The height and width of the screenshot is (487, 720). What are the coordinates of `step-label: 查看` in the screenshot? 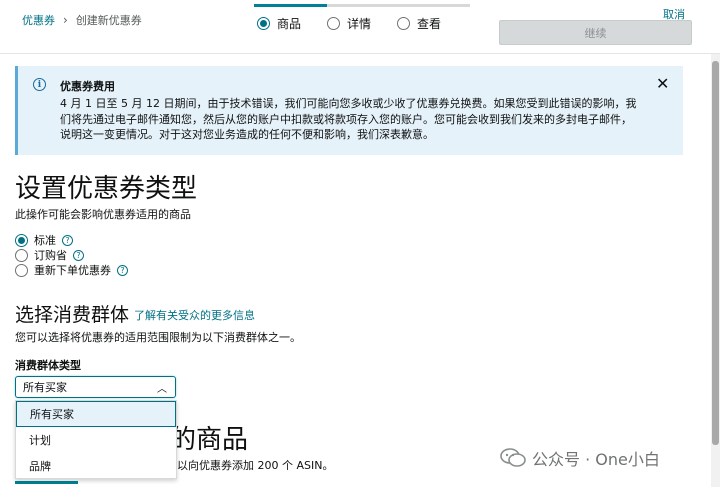 It's located at (429, 24).